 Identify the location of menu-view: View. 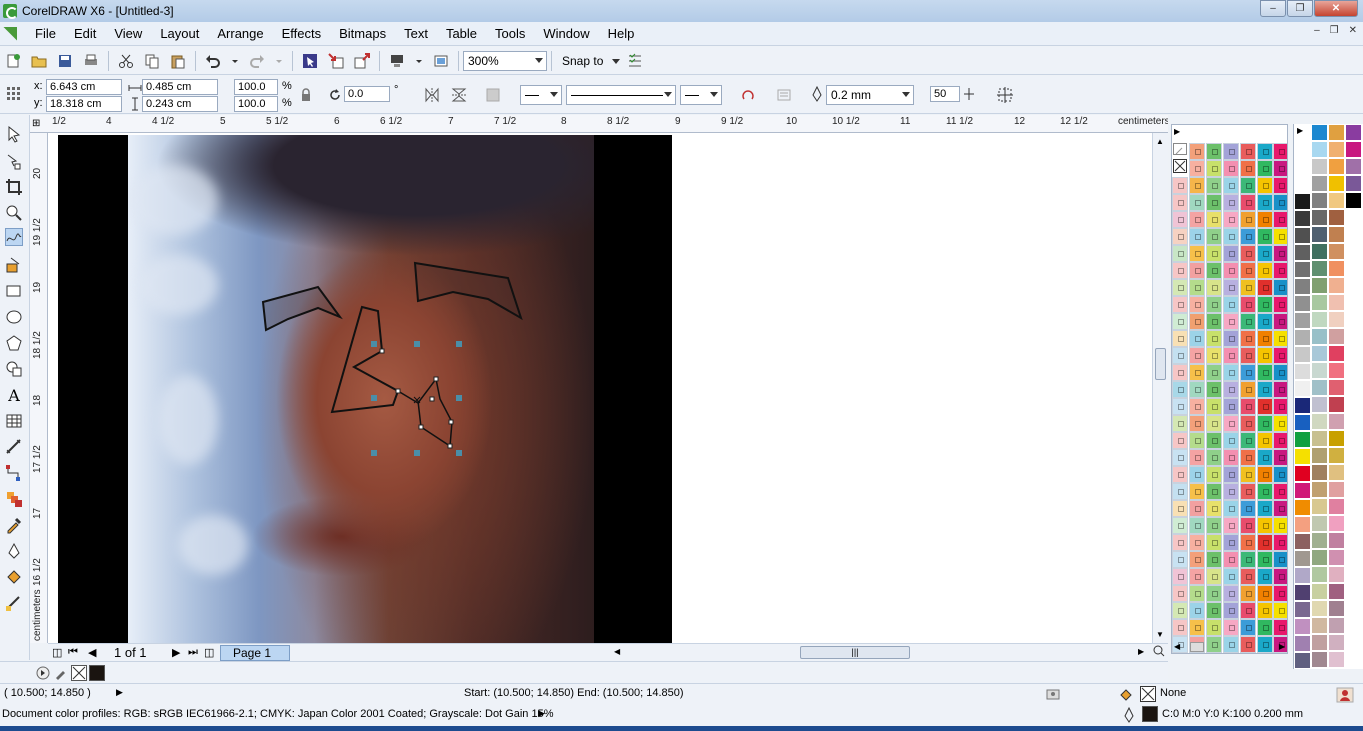
(128, 34).